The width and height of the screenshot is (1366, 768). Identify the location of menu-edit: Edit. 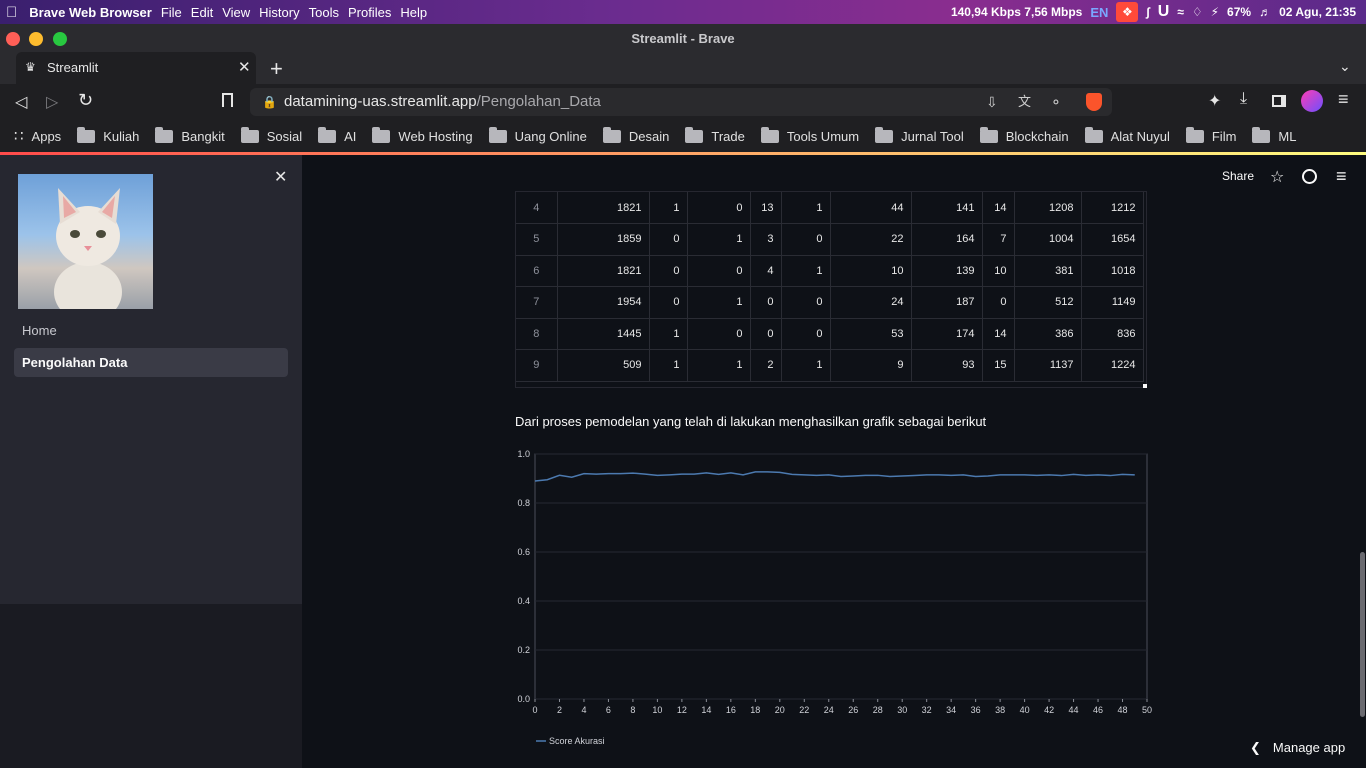
(202, 12).